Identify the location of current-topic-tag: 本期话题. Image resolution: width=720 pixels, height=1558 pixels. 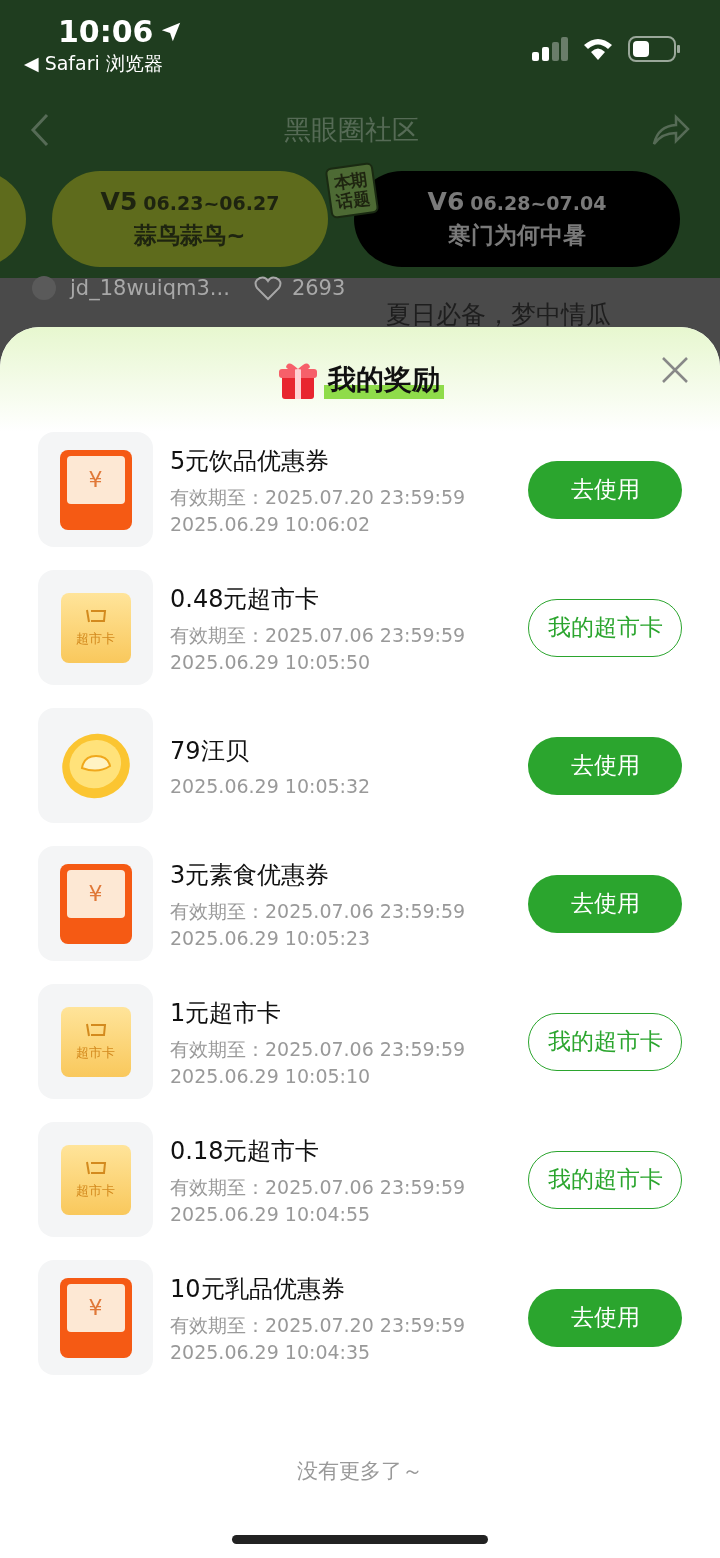
(352, 190).